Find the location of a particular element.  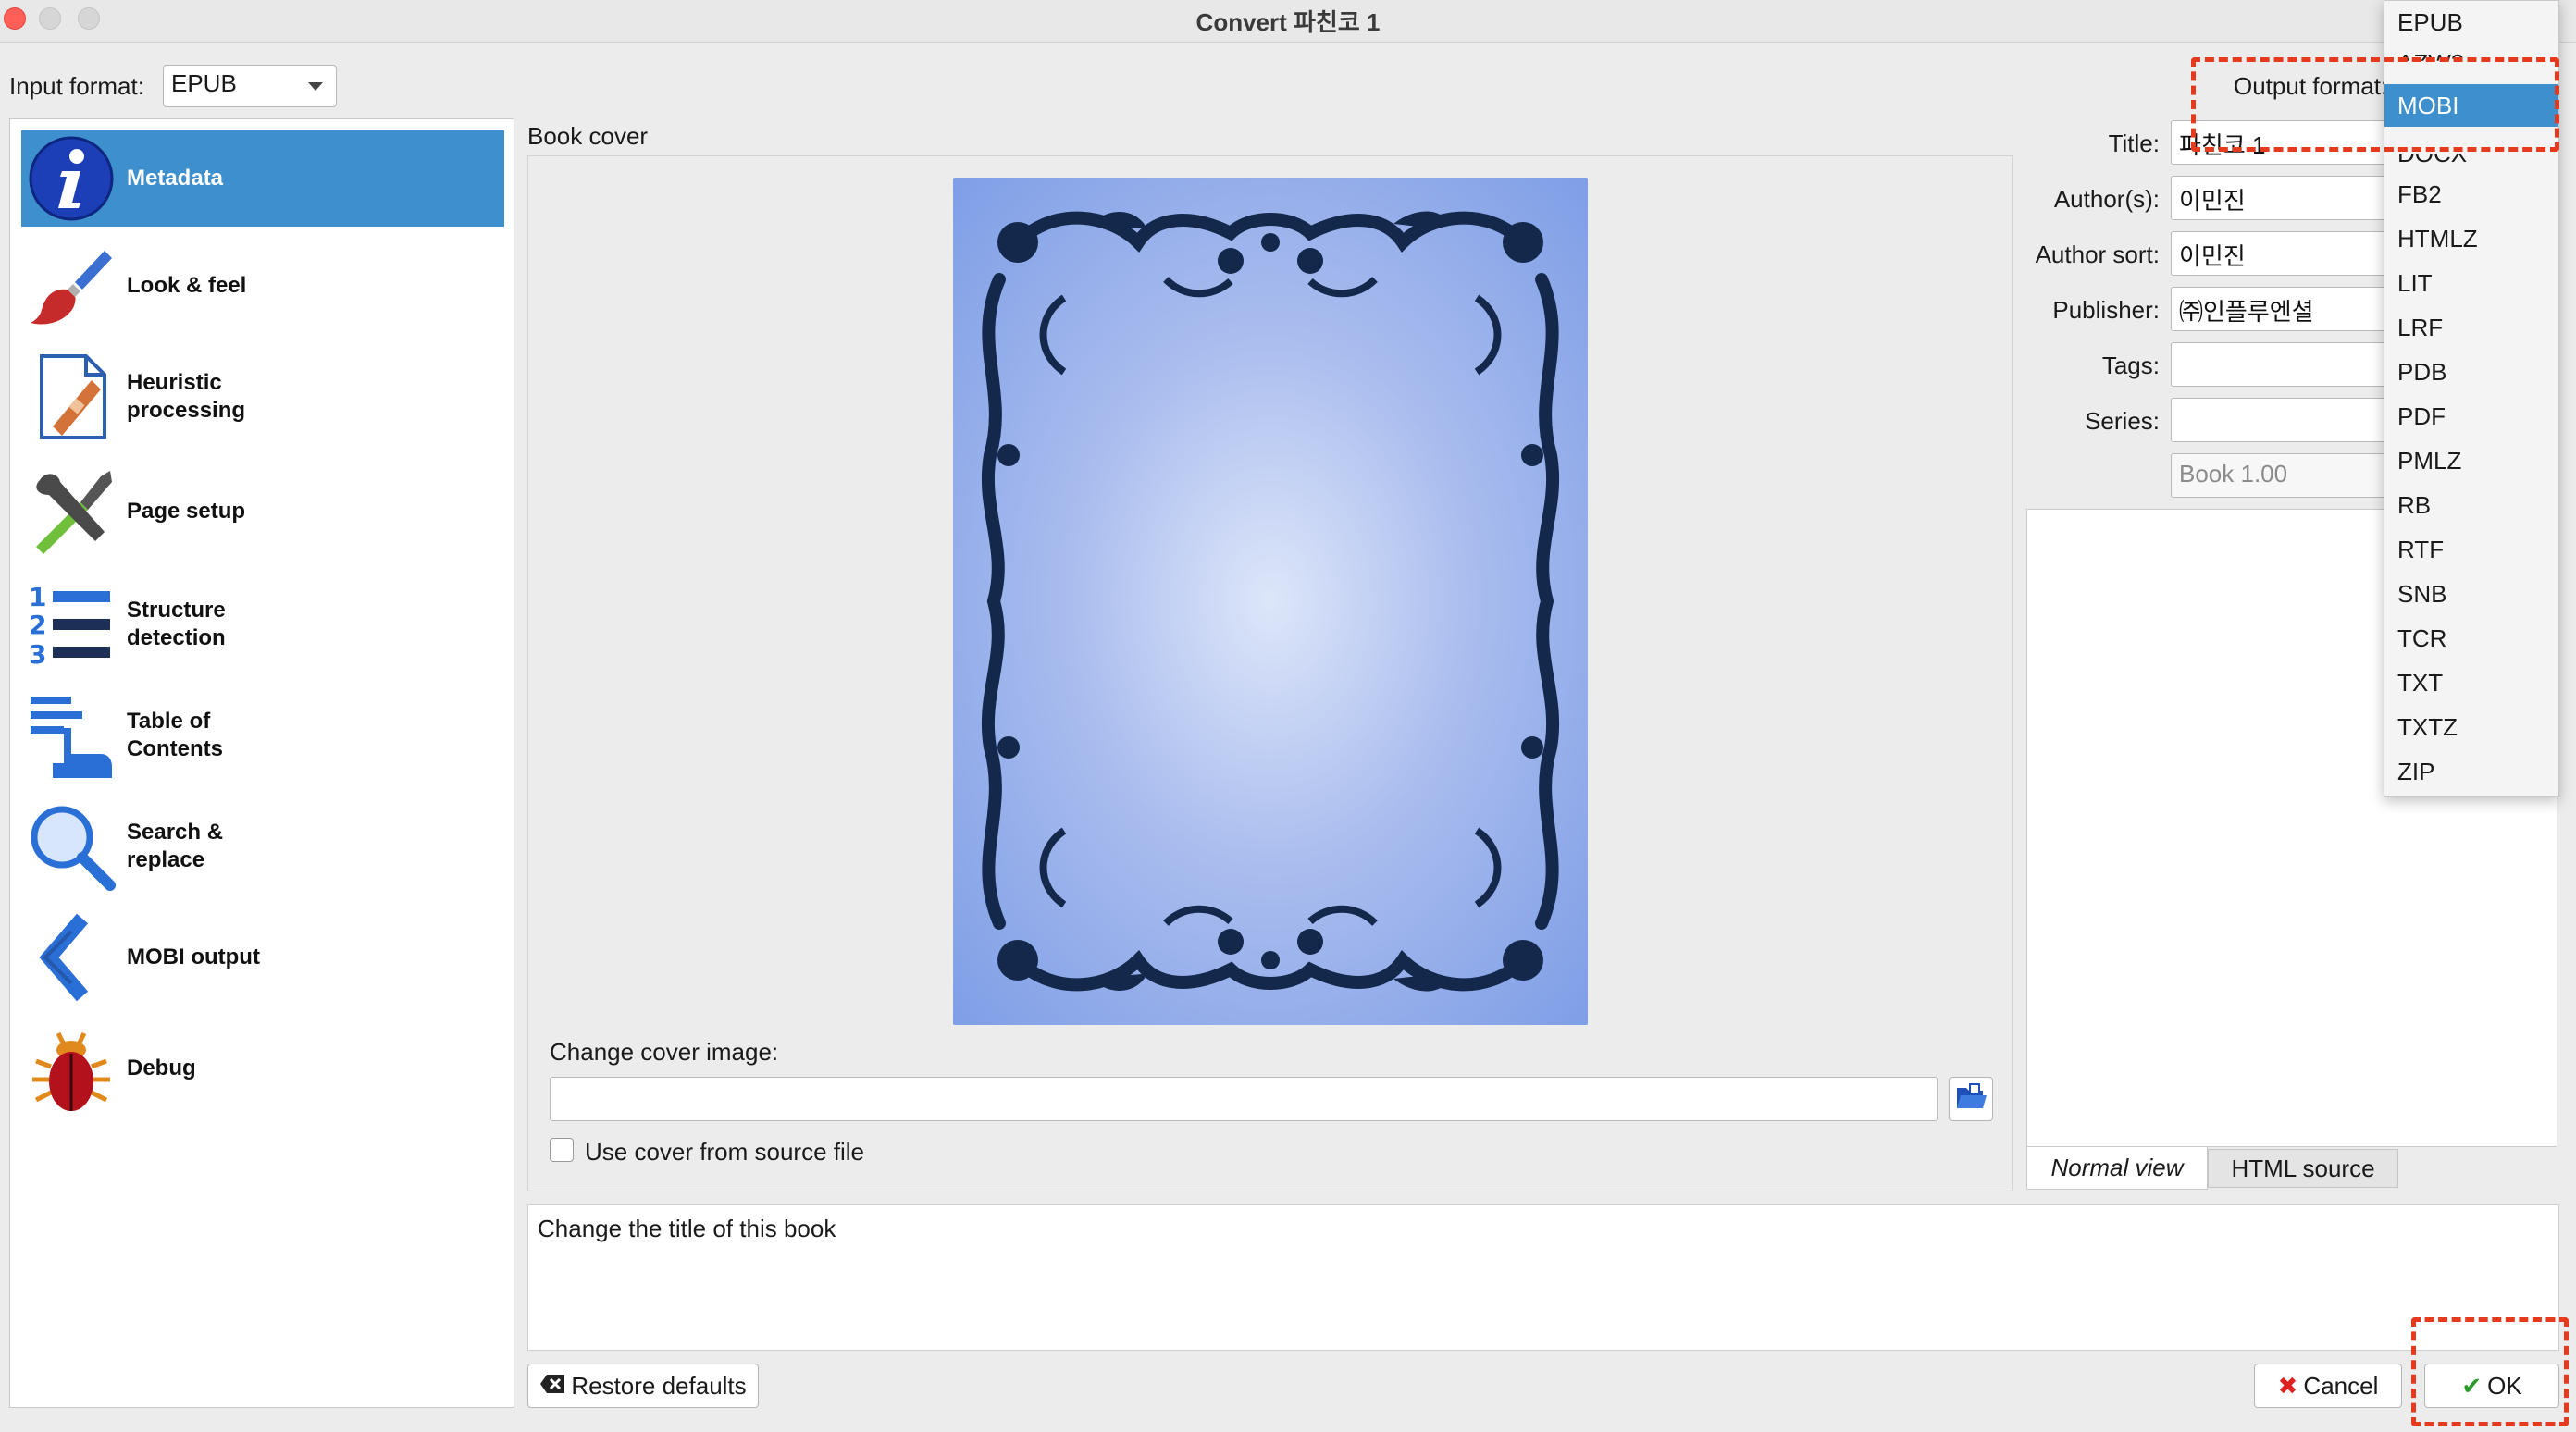

sidebar-item-label: Search & replace is located at coordinates (176, 846).